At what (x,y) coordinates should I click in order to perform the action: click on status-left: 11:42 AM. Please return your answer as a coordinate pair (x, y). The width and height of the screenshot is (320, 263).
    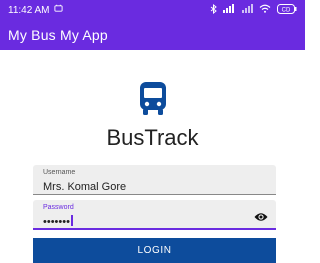
    Looking at the image, I should click on (35, 10).